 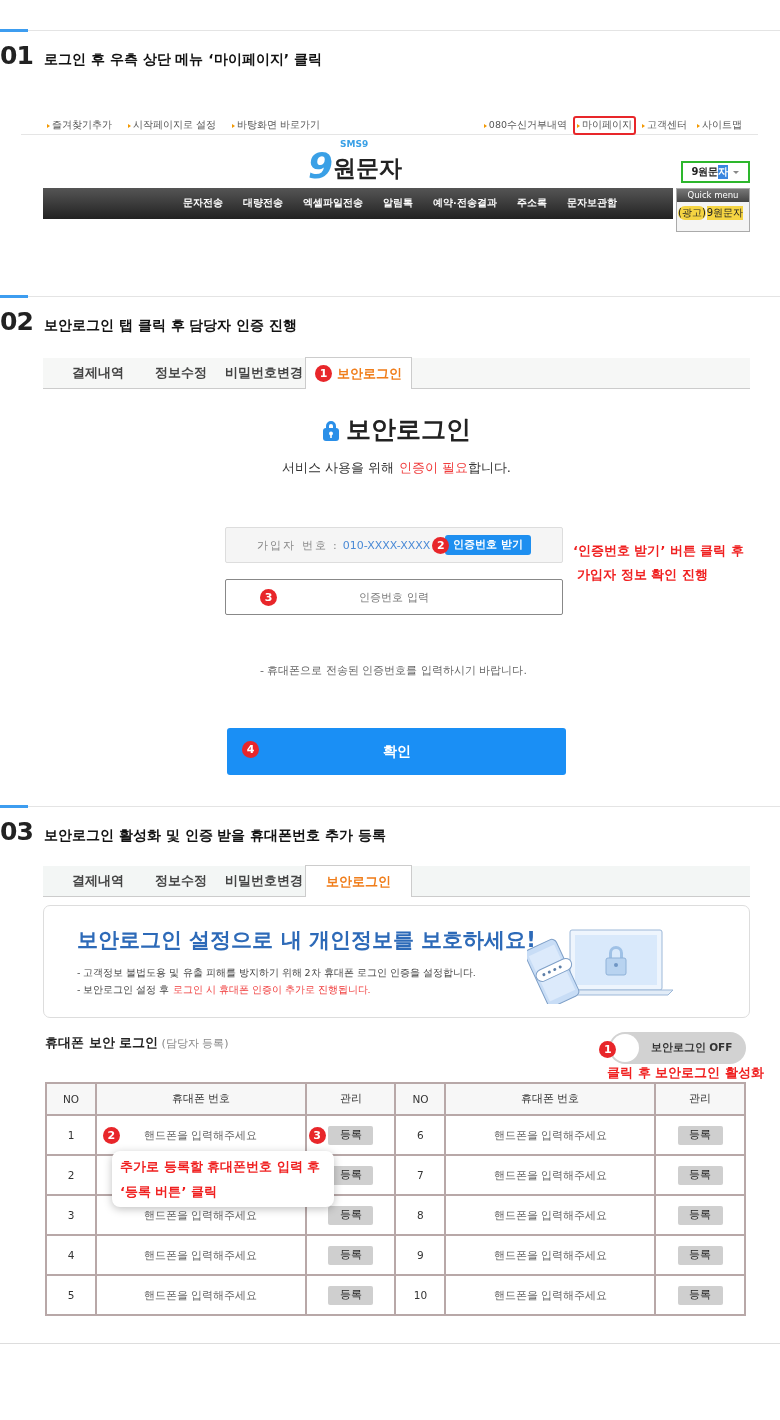 I want to click on logo-tagline: SMS9, so click(x=354, y=144).